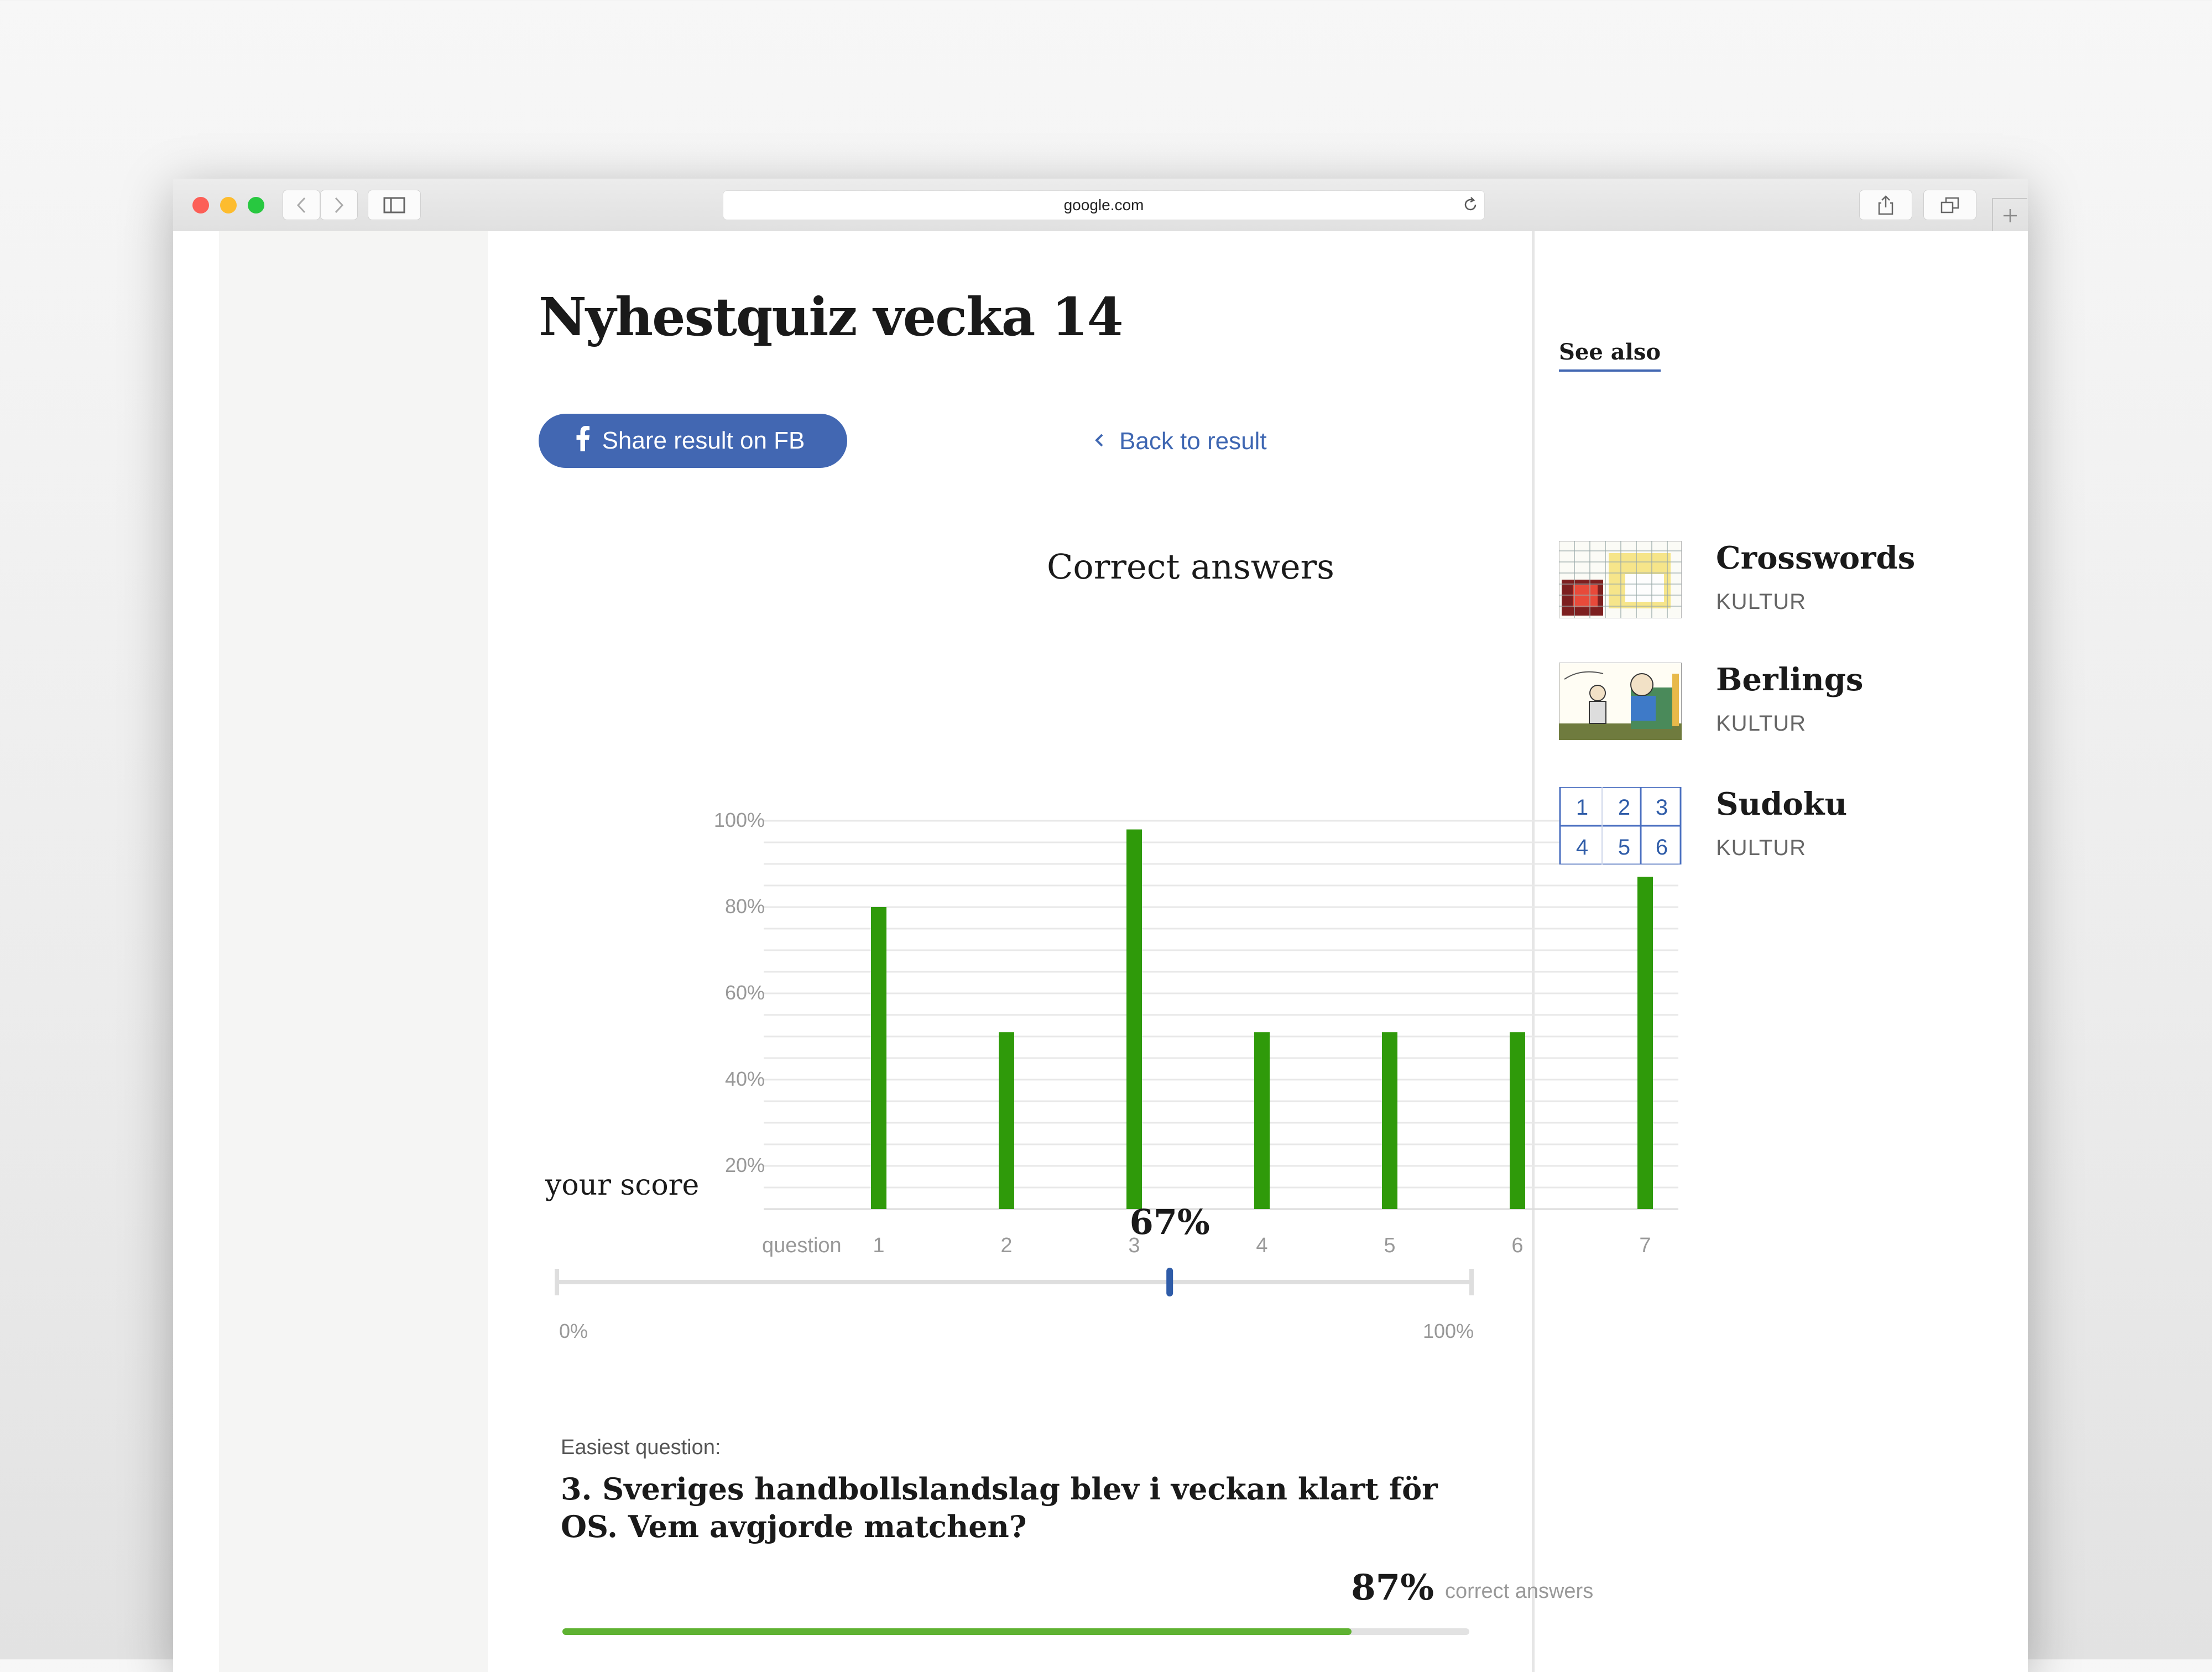 The width and height of the screenshot is (2212, 1672). Describe the element at coordinates (832, 317) in the screenshot. I see `page-title: Nyhestquiz vecka 14` at that location.